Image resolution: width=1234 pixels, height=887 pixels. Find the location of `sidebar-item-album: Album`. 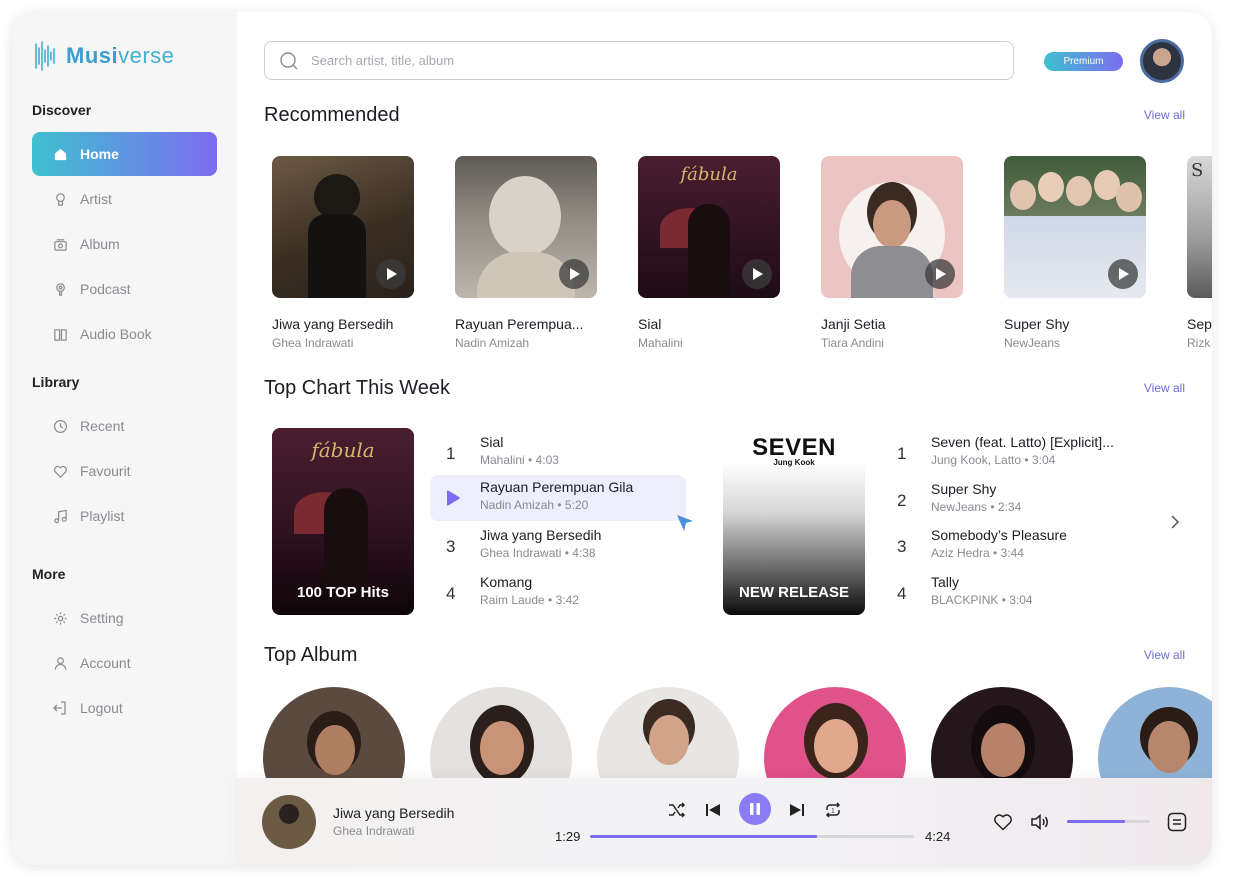

sidebar-item-album: Album is located at coordinates (124, 244).